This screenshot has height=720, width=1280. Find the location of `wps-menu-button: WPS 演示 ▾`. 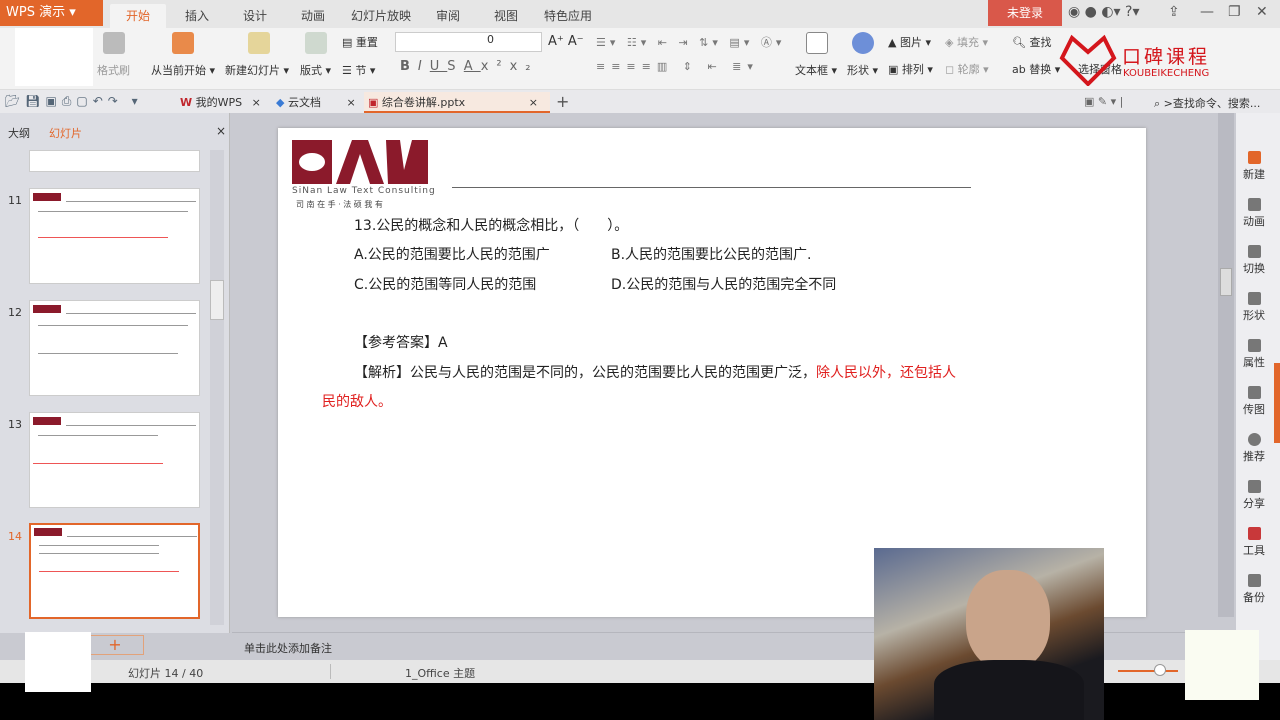

wps-menu-button: WPS 演示 ▾ is located at coordinates (51, 13).